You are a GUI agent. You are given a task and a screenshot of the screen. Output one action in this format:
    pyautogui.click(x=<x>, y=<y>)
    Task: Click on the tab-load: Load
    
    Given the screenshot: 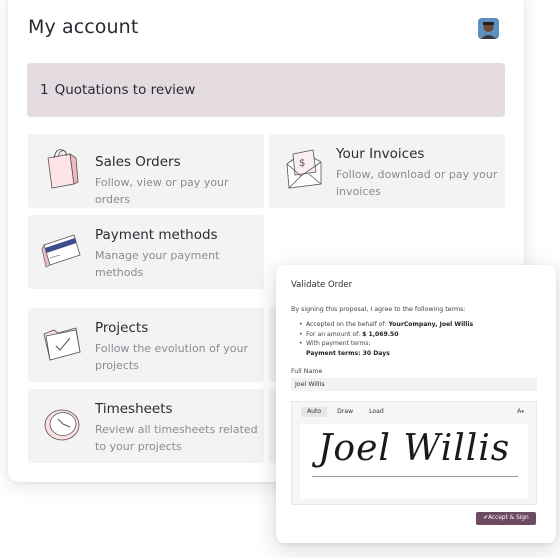 What is the action you would take?
    pyautogui.click(x=376, y=412)
    